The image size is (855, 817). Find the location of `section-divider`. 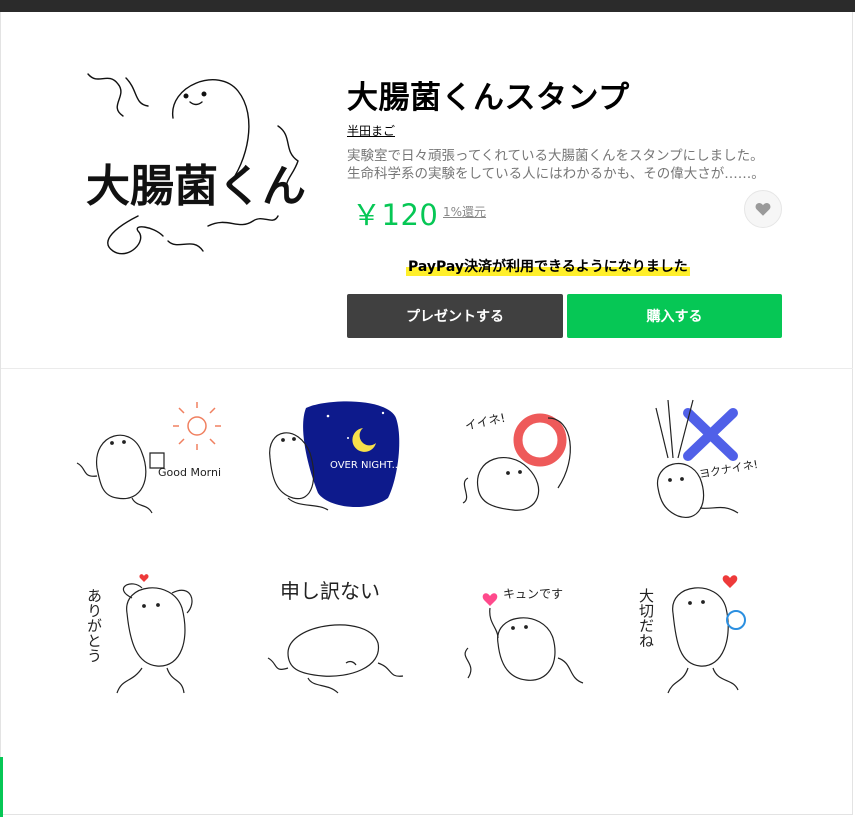

section-divider is located at coordinates (427, 368).